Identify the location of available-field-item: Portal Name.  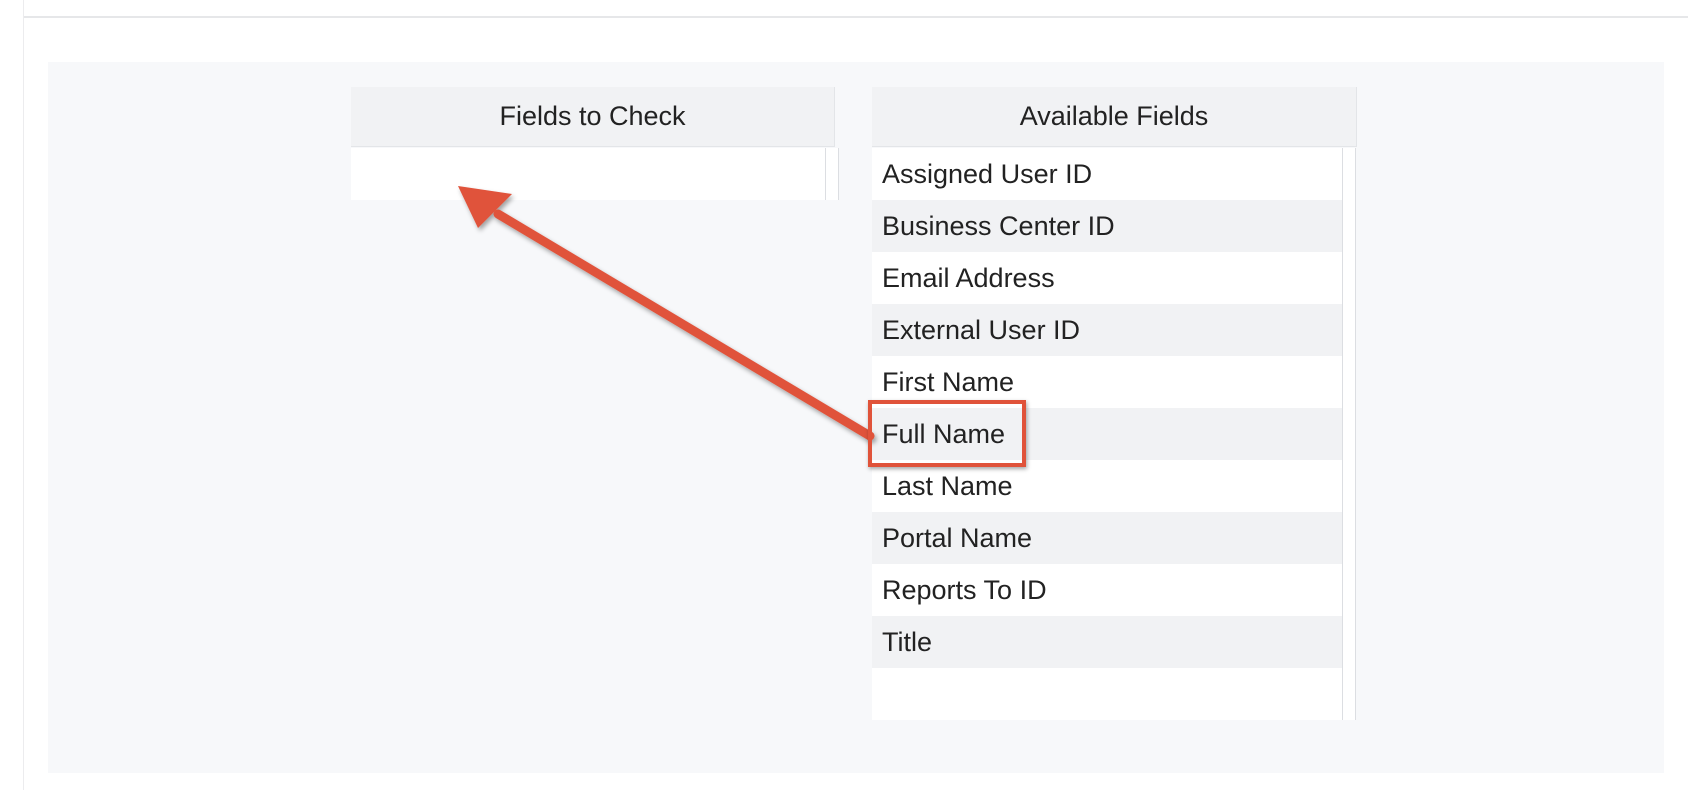
(1107, 538).